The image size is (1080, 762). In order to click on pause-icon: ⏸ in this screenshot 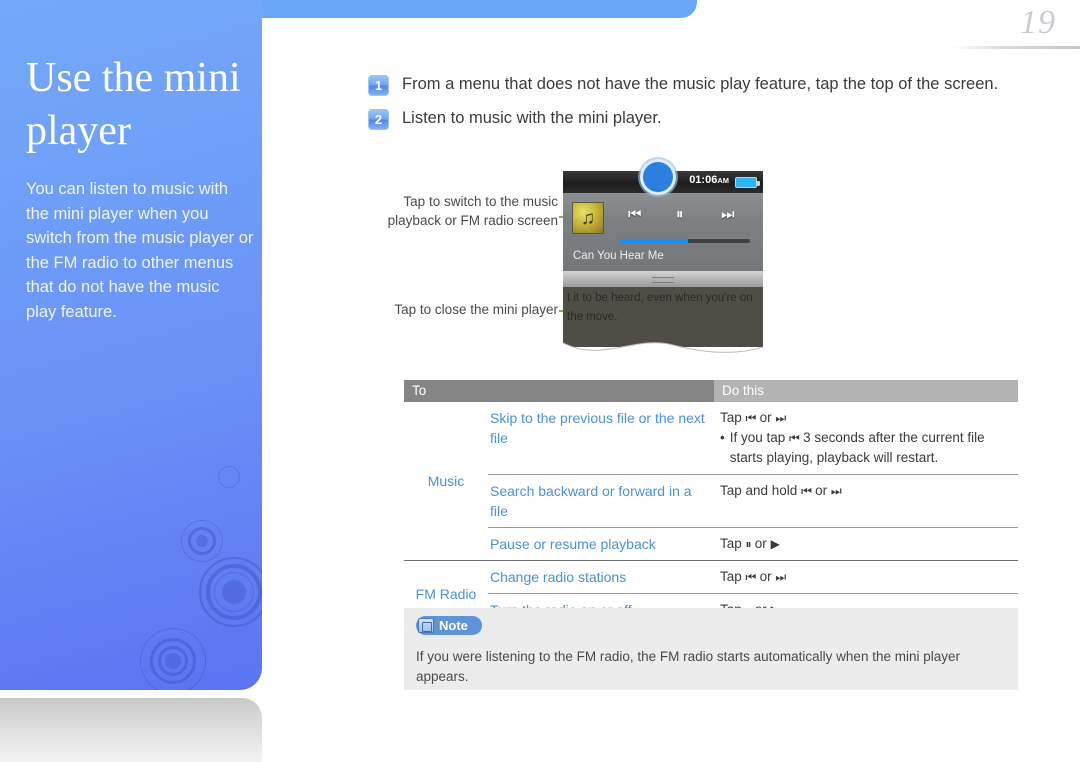, I will do `click(680, 214)`.